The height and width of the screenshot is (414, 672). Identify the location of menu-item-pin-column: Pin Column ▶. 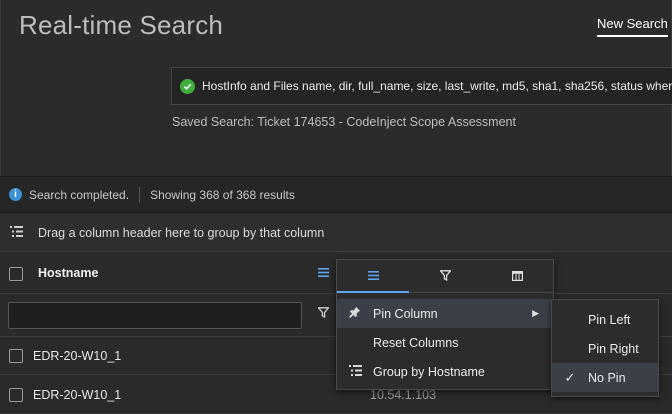
(445, 313).